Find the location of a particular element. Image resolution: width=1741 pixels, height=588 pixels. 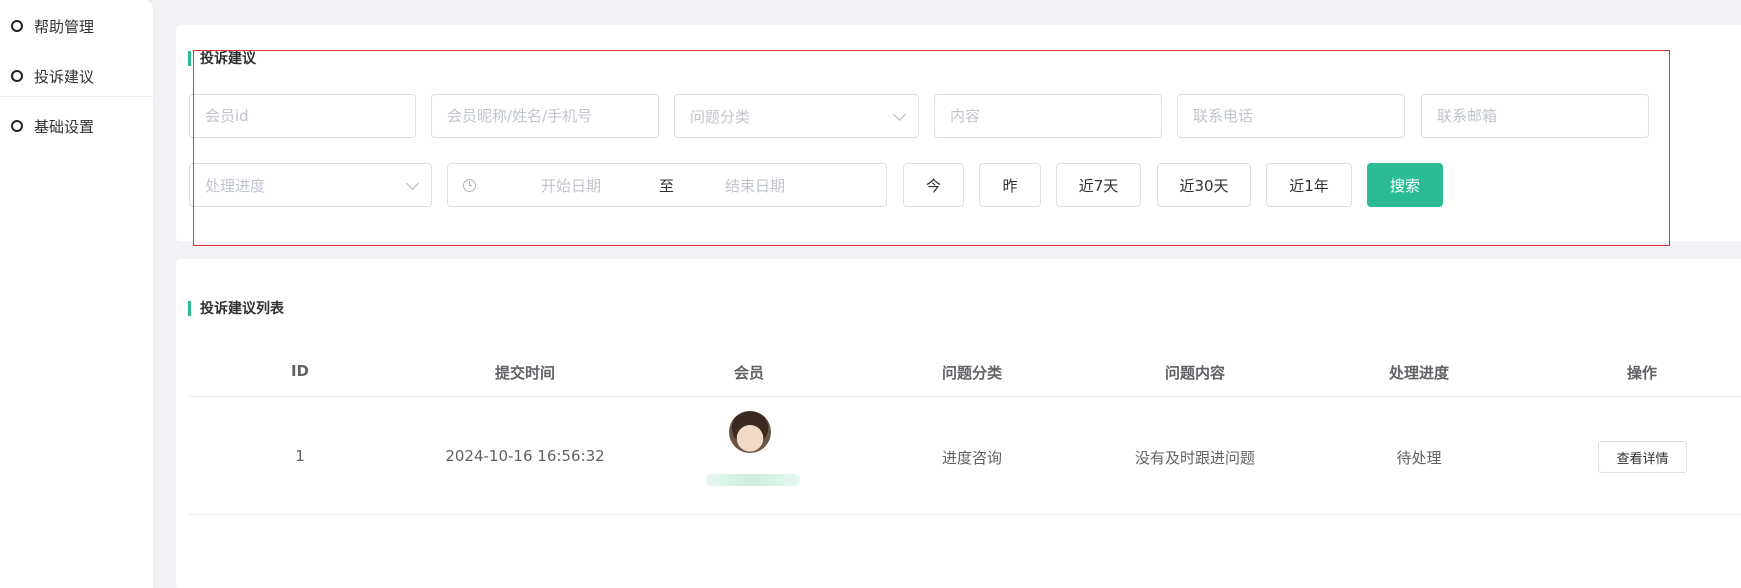

member-name-field is located at coordinates (545, 116).